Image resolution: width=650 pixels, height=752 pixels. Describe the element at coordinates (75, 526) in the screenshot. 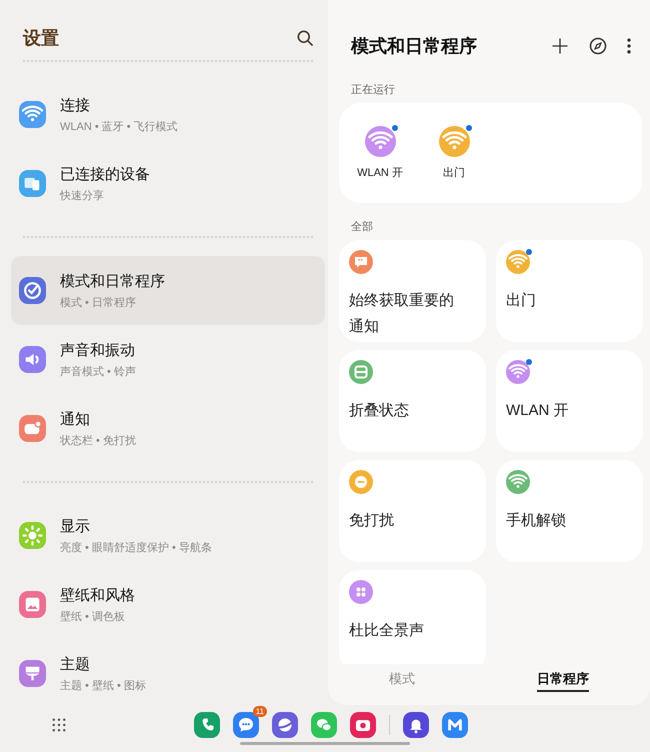

I see `item-title: 显示` at that location.